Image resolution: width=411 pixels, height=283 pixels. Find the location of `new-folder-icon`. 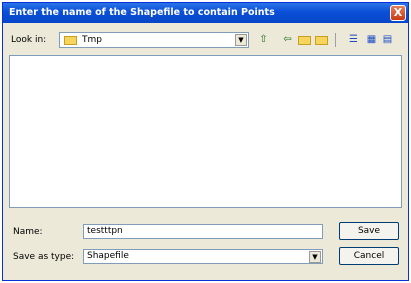

new-folder-icon is located at coordinates (321, 40).